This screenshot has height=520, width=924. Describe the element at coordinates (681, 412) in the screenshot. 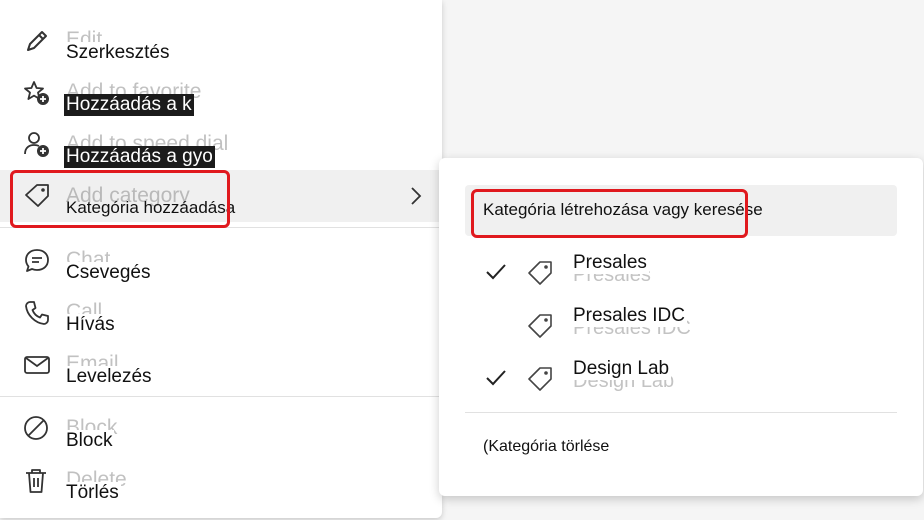

I see `submenu-divider` at that location.